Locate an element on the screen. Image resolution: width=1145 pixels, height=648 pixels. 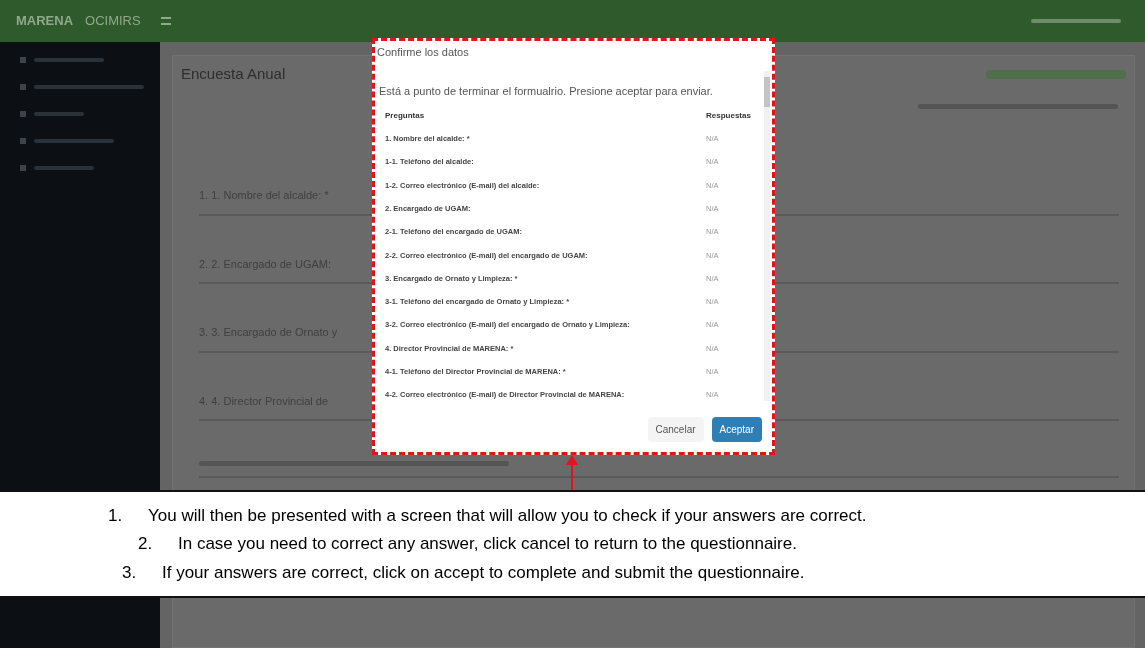
logo: MARENA is located at coordinates (45, 21).